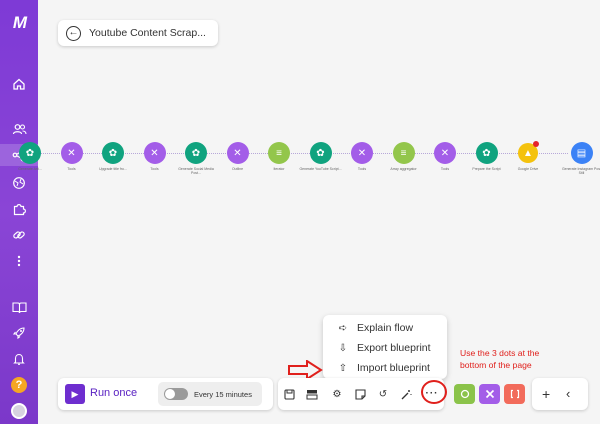  Describe the element at coordinates (19, 333) in the screenshot. I see `rocket-icon` at that location.